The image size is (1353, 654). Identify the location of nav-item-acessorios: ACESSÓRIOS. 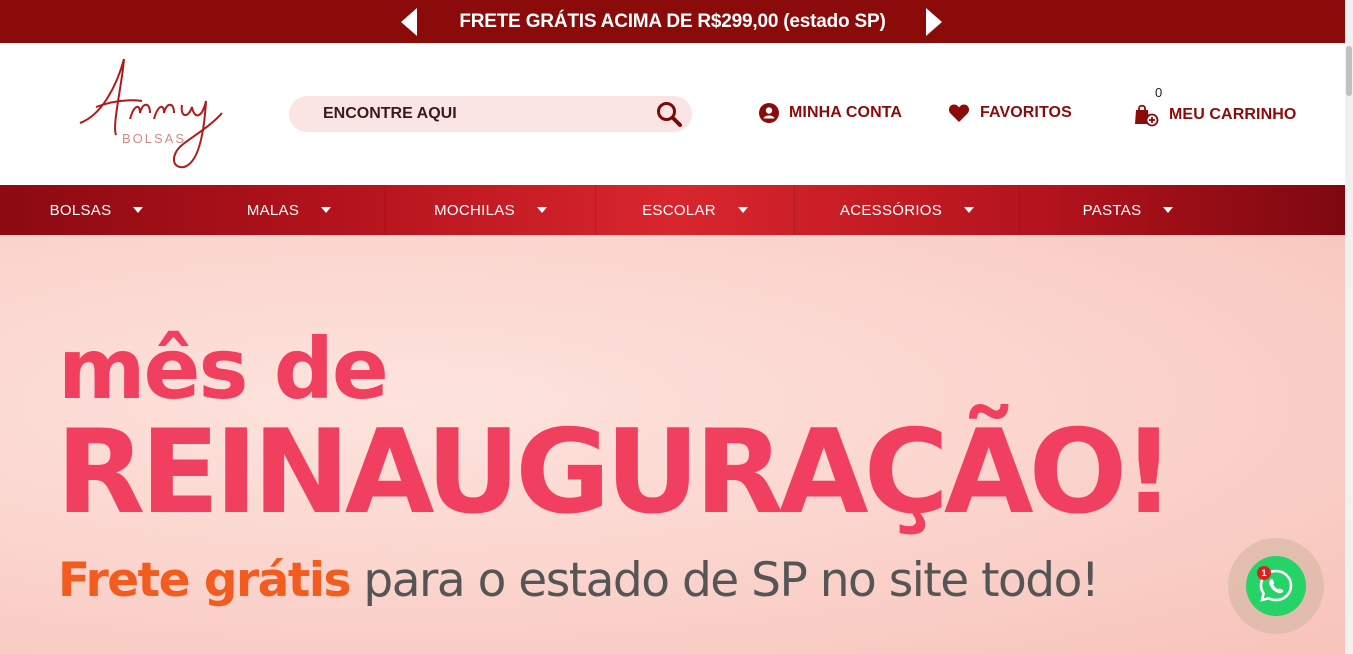
(907, 210).